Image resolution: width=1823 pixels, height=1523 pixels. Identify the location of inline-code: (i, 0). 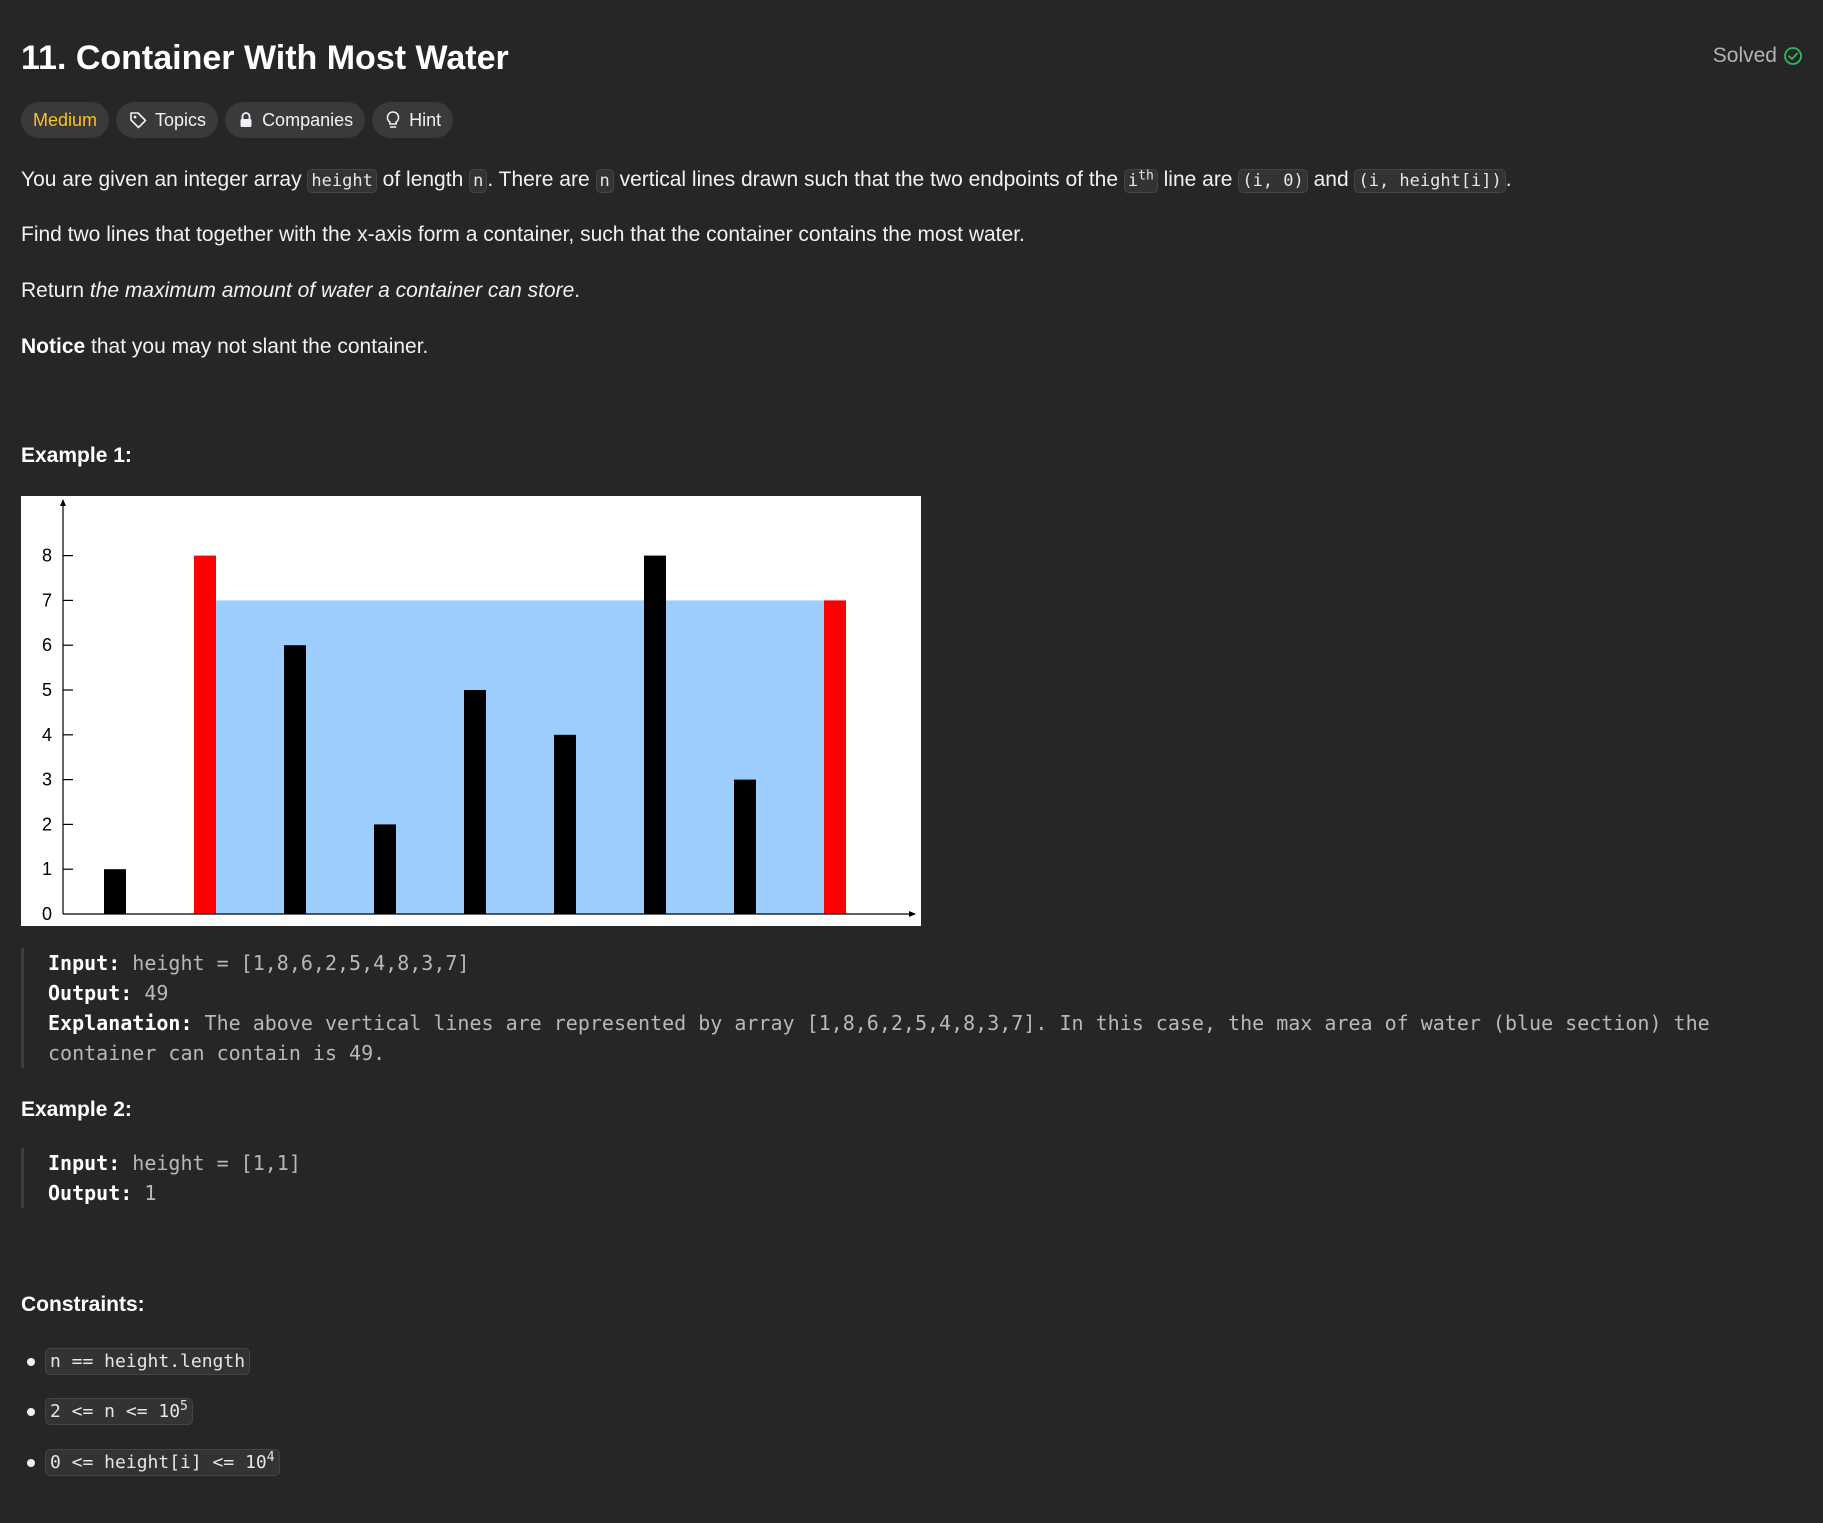
(1273, 181).